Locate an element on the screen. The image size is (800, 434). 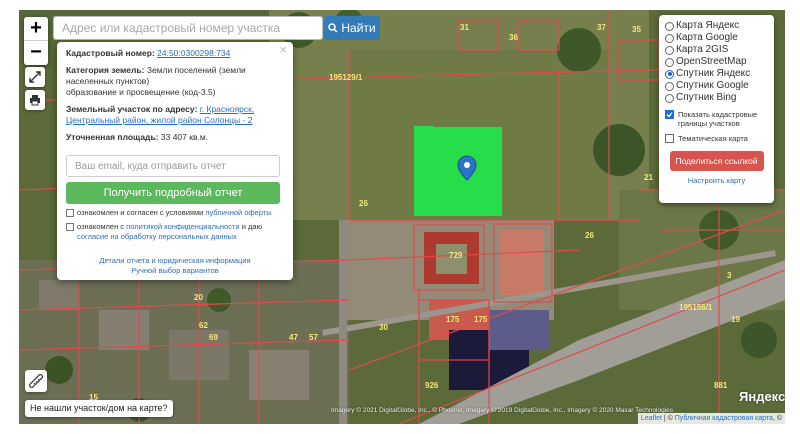
zoom-control: + − is located at coordinates (36, 41).